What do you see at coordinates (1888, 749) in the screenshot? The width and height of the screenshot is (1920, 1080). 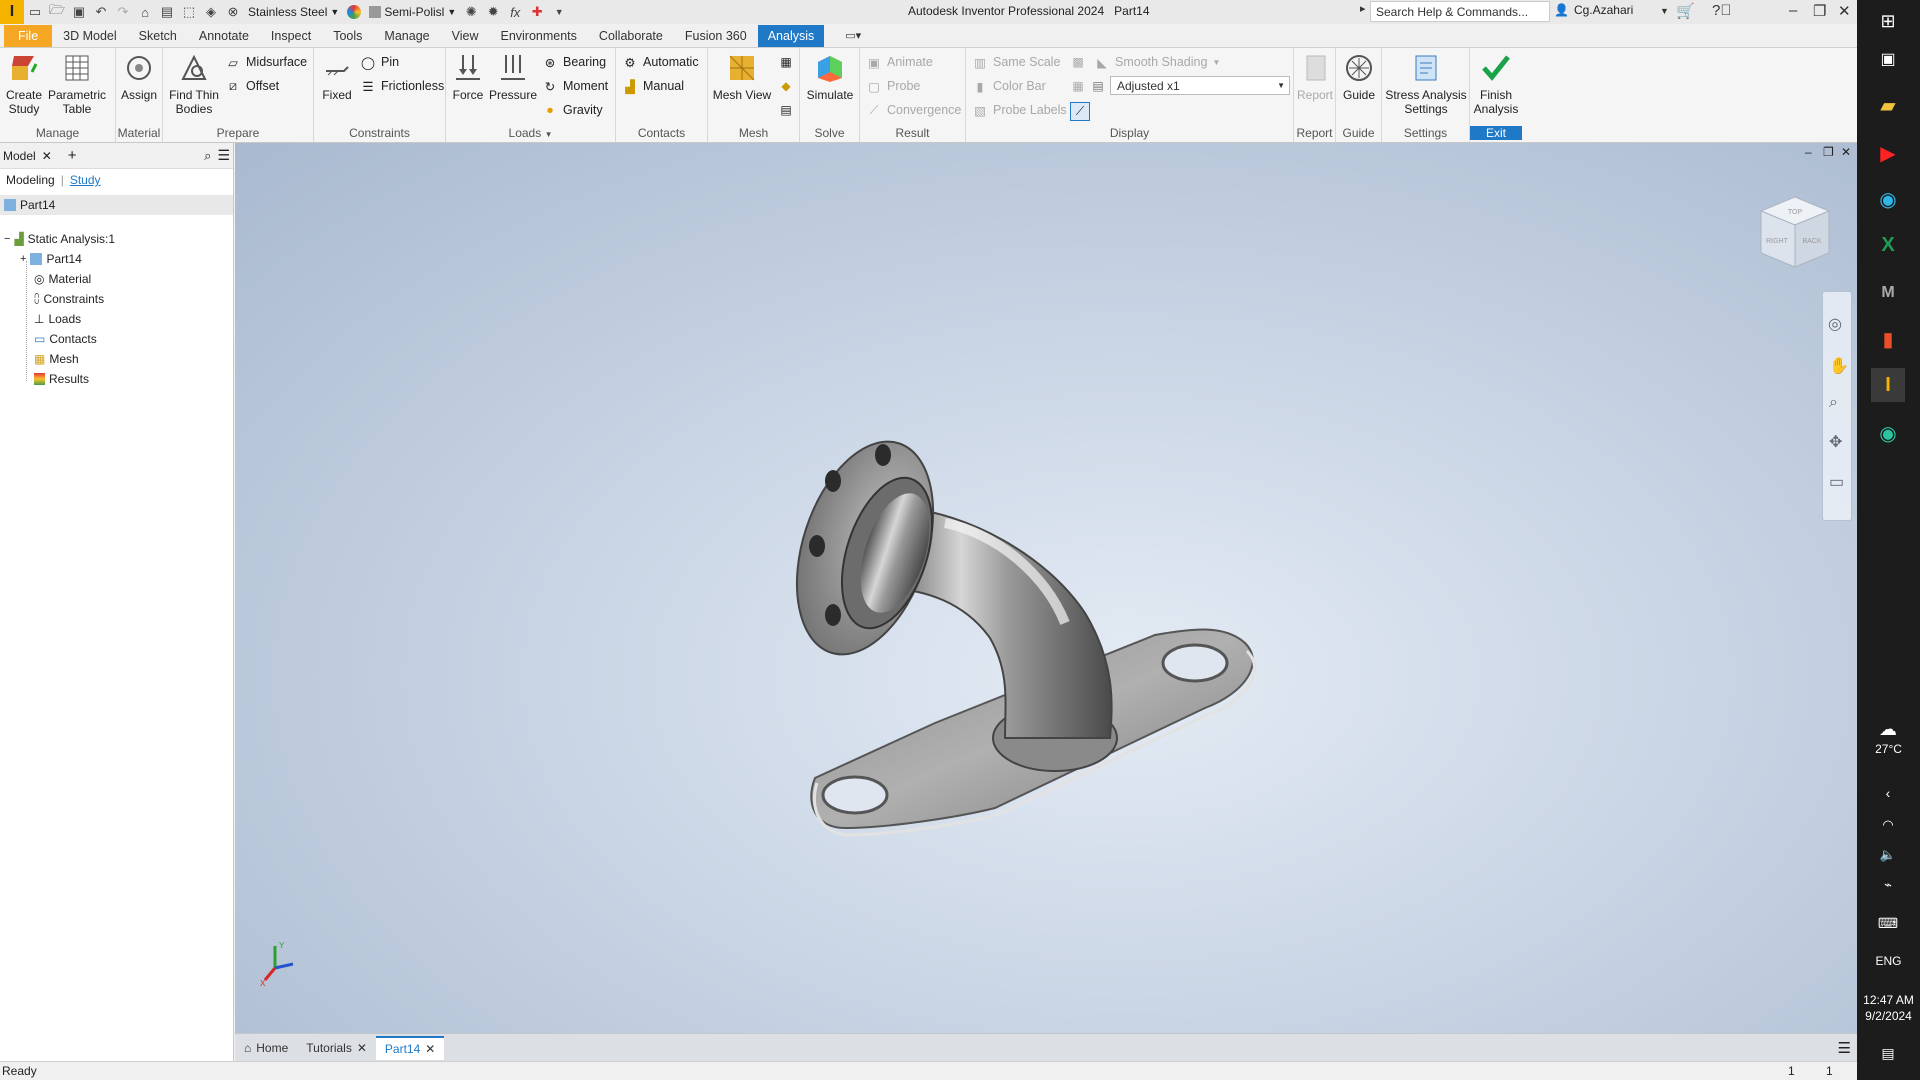 I see `weather-temp: 27°C` at bounding box center [1888, 749].